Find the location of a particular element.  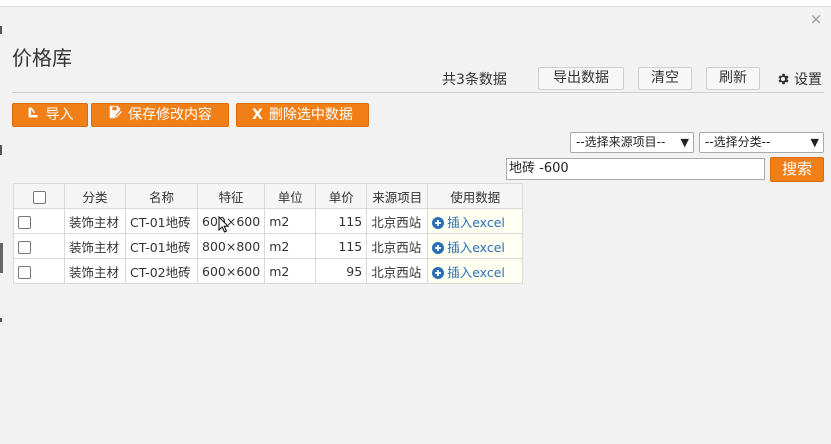

search-button: 搜索 is located at coordinates (797, 169).